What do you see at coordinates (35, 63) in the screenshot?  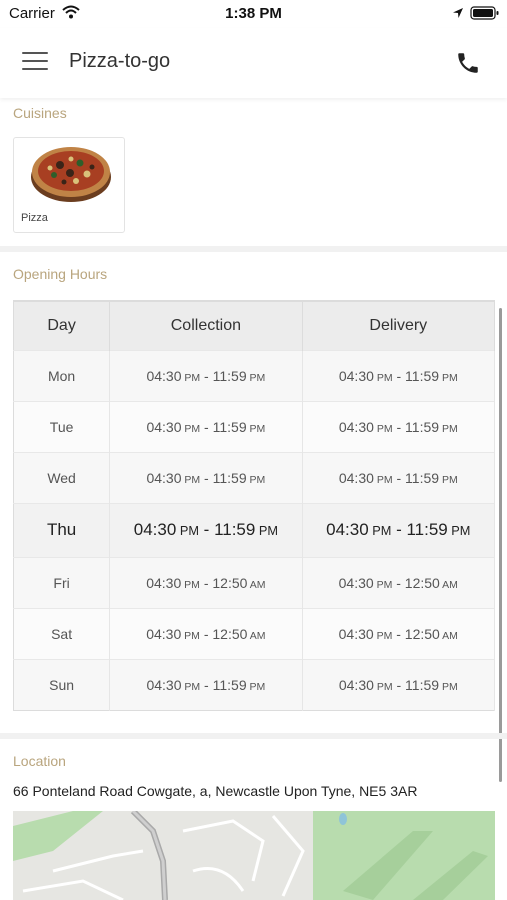 I see `menu-icon` at bounding box center [35, 63].